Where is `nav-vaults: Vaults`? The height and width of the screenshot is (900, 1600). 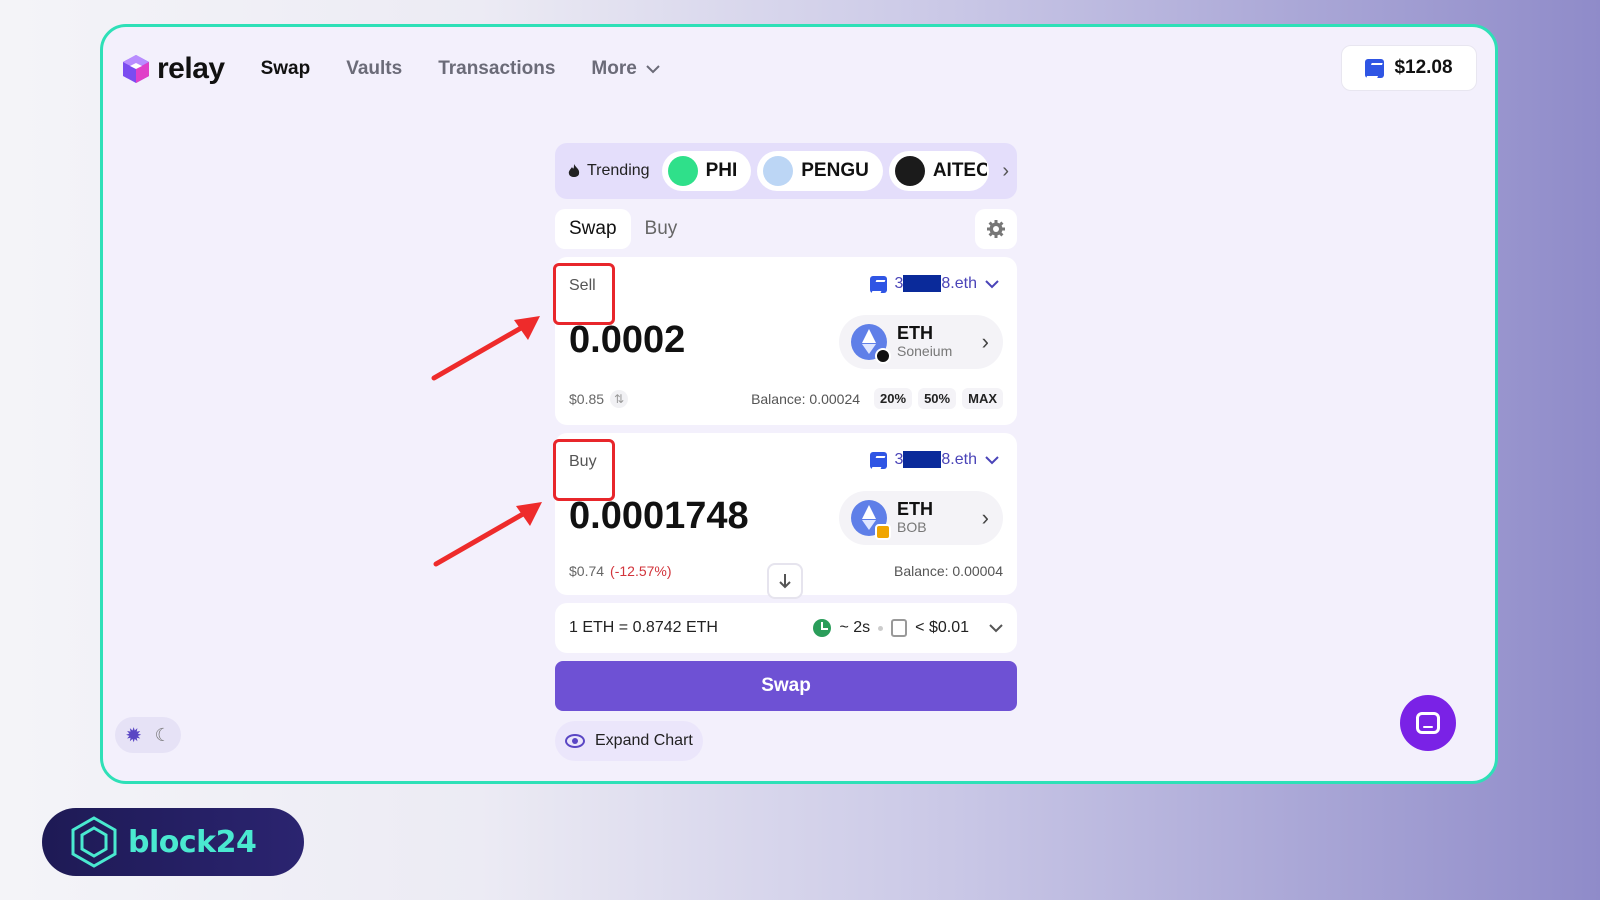 nav-vaults: Vaults is located at coordinates (374, 69).